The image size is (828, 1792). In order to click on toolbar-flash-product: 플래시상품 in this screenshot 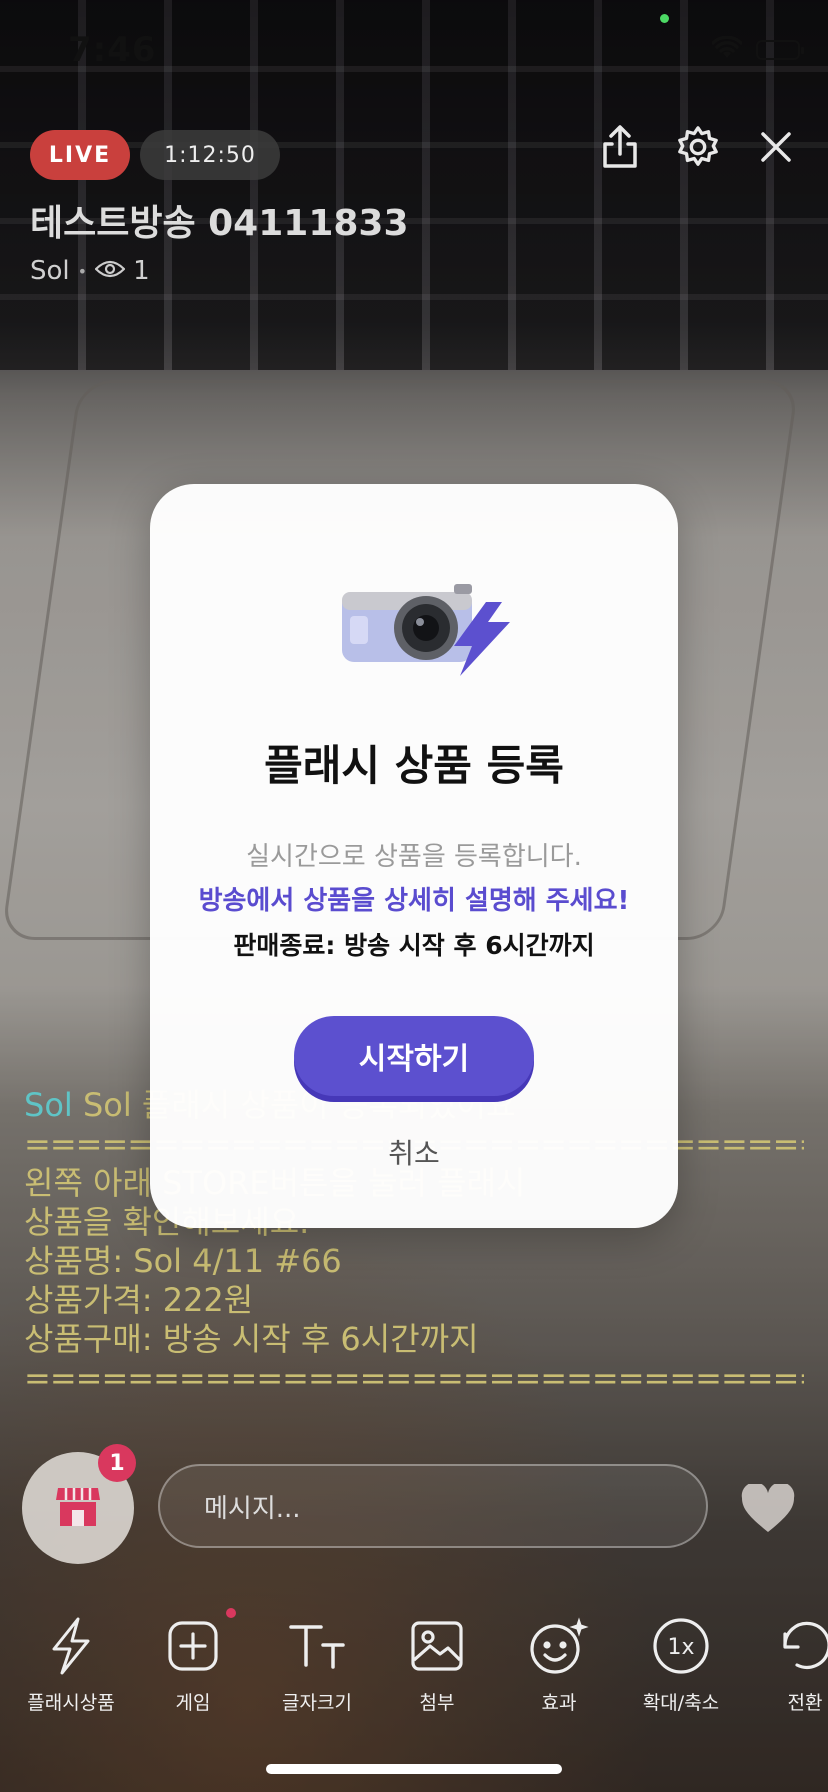, I will do `click(71, 1662)`.